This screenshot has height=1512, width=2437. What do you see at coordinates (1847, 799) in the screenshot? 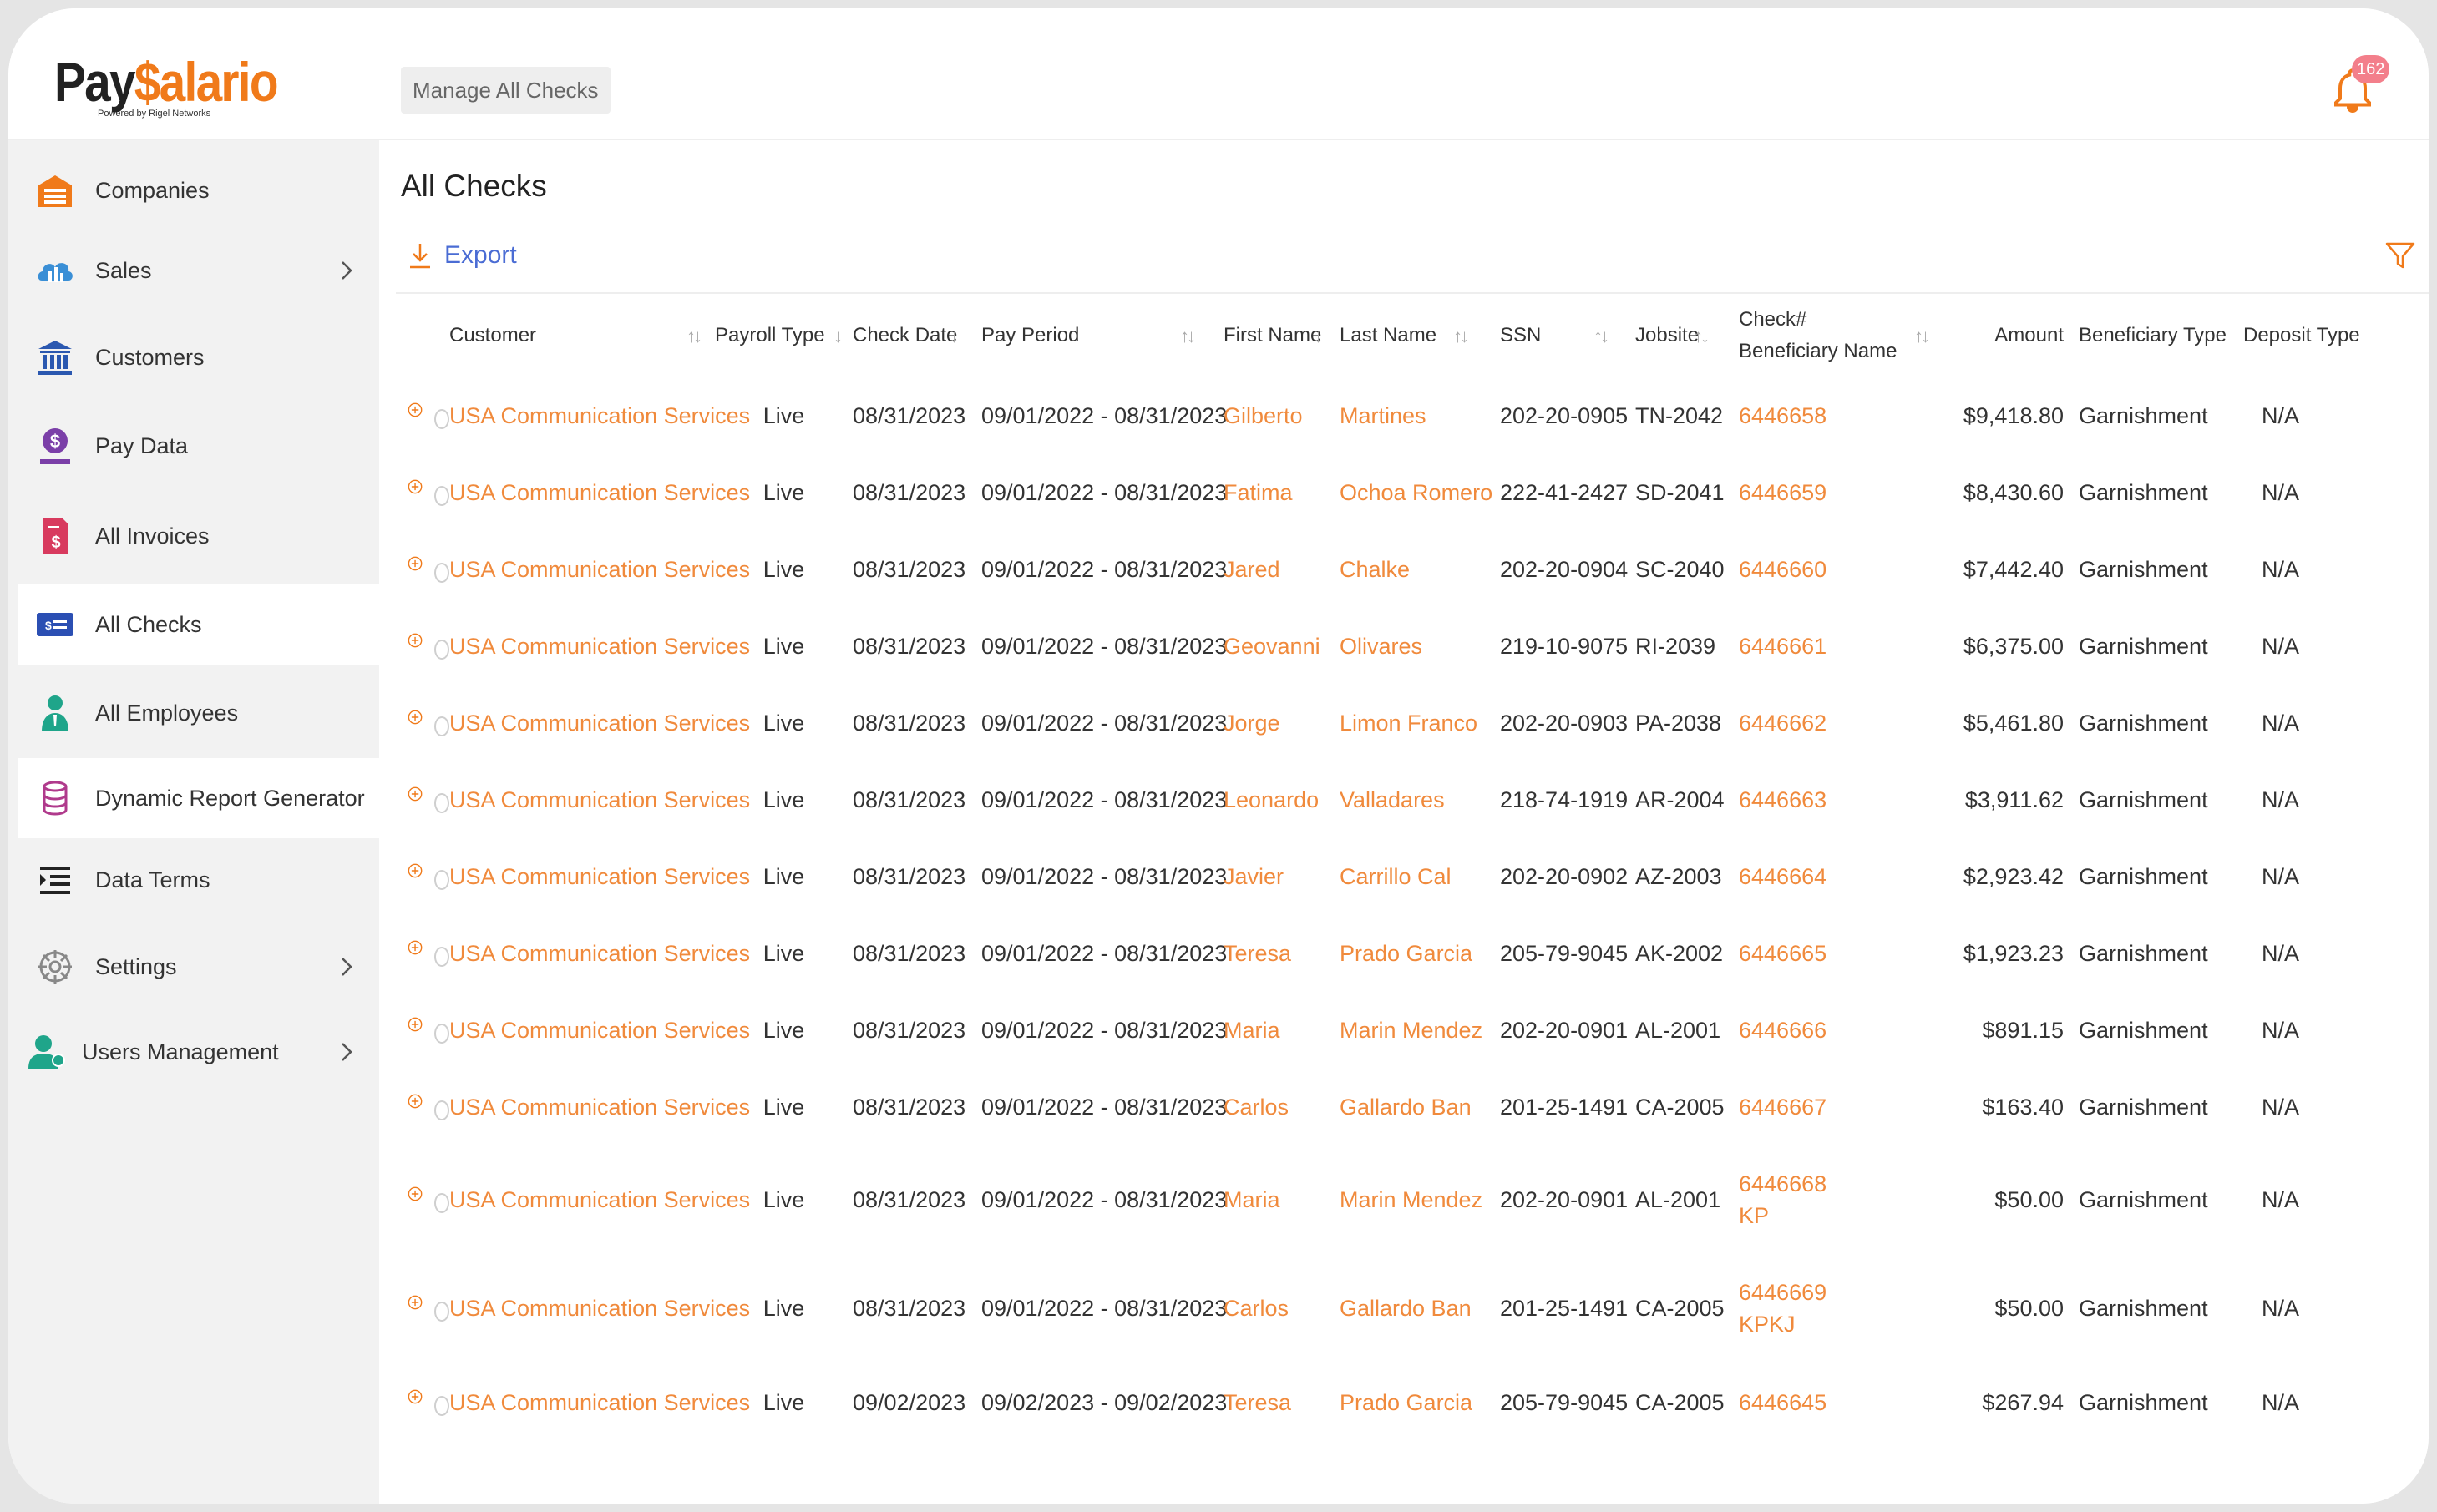
I see `check-number-cell: 6446663` at bounding box center [1847, 799].